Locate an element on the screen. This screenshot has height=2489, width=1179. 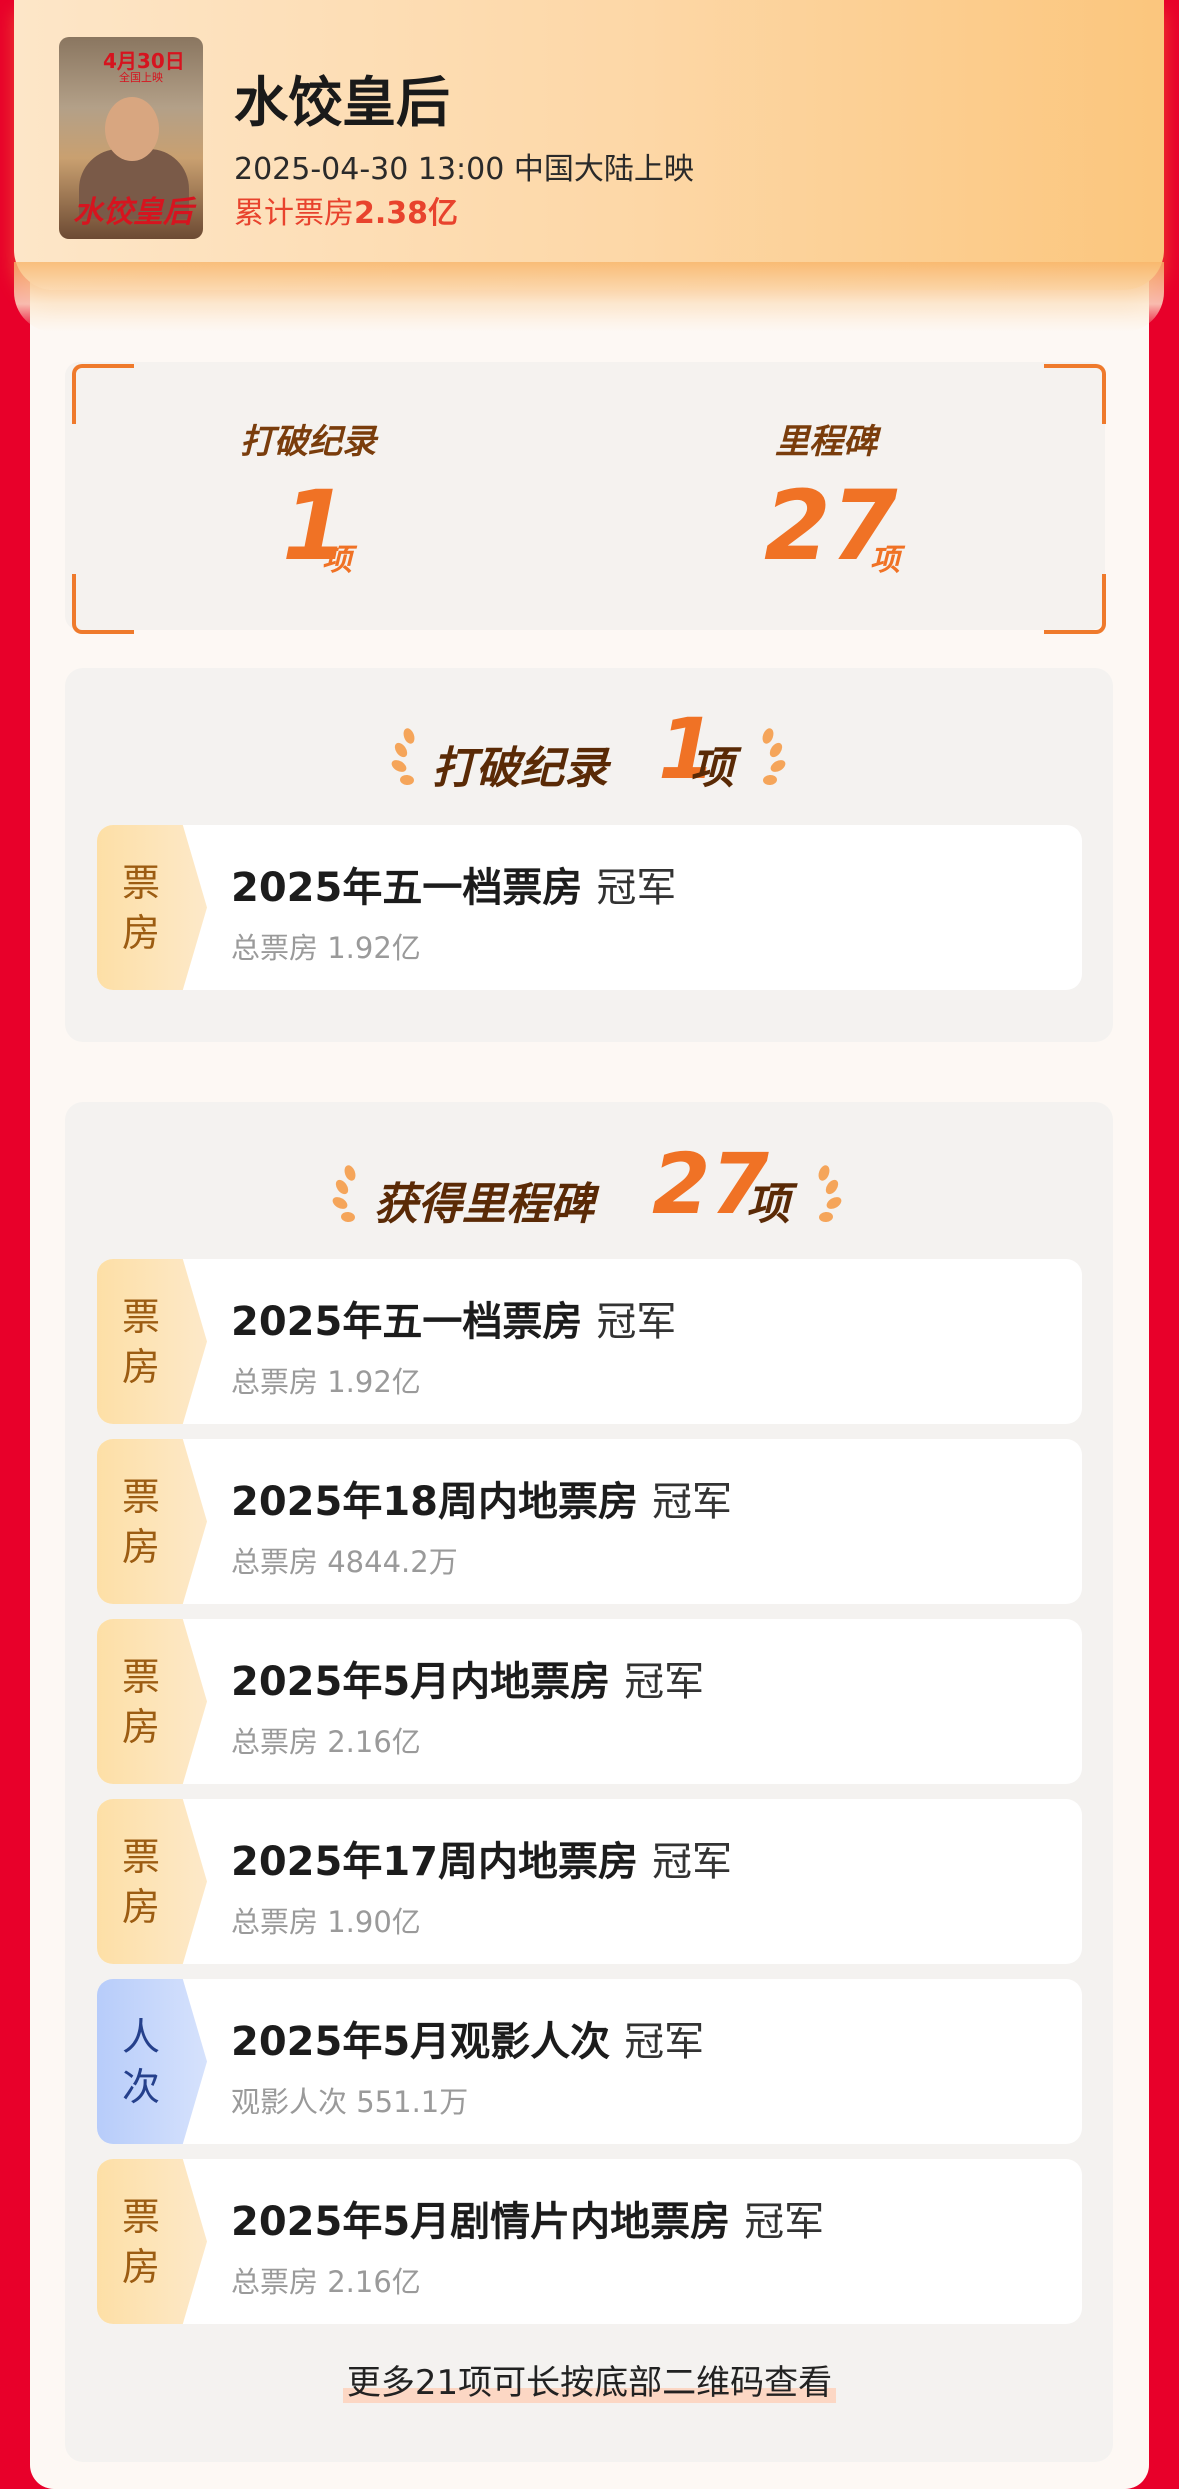
milestone-item: 人 次 2025年5月观影人次 冠军 观影人次 551.1万 is located at coordinates (589, 2061).